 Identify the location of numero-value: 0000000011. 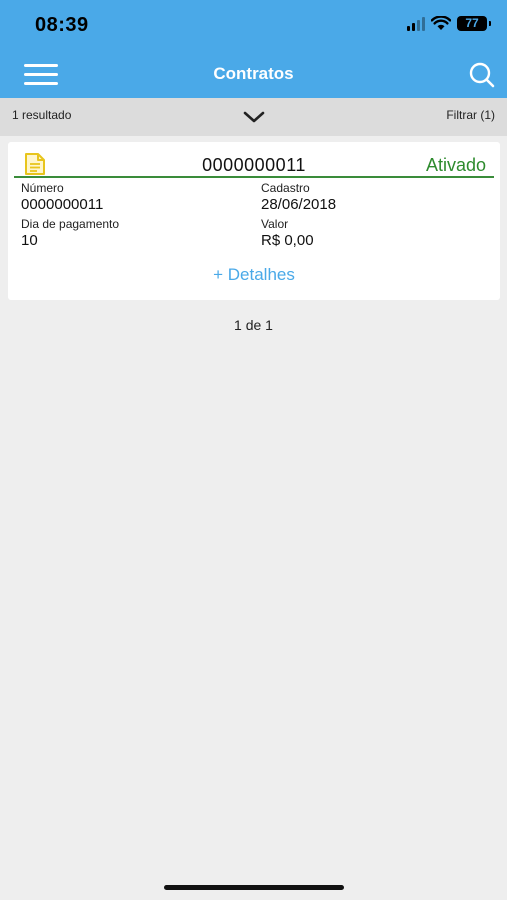
(62, 204).